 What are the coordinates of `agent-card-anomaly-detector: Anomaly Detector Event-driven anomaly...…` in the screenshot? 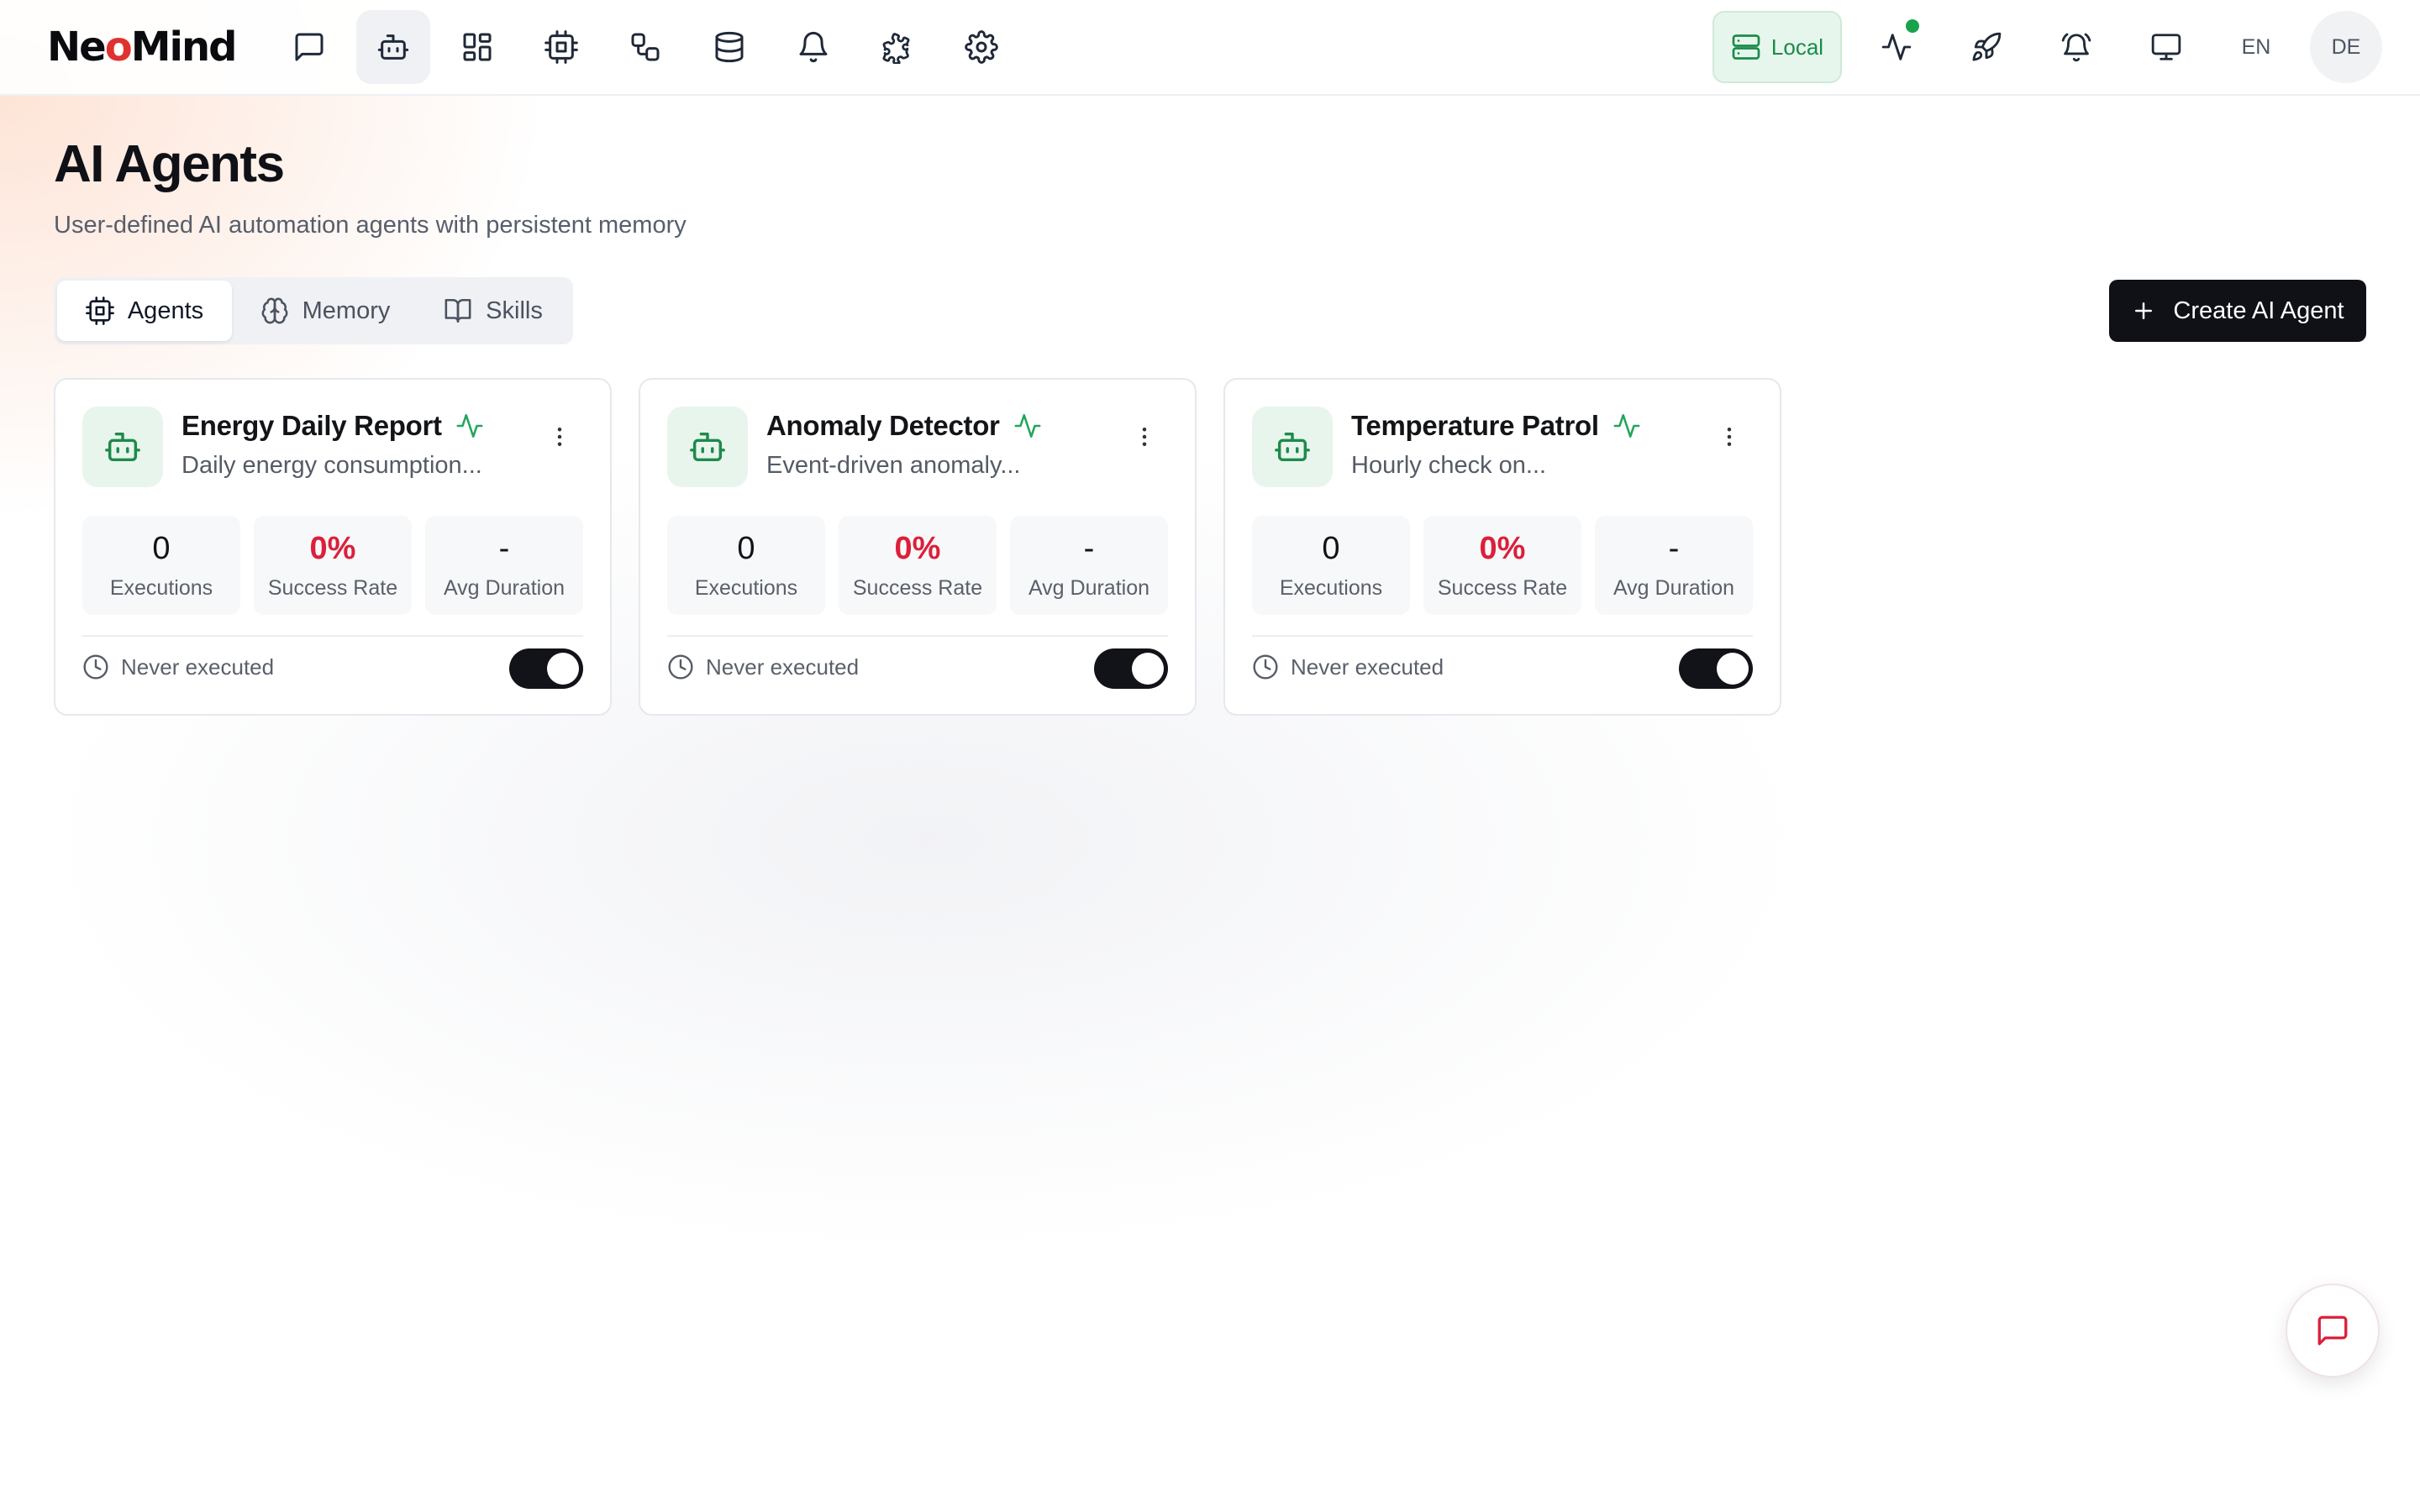 It's located at (918, 547).